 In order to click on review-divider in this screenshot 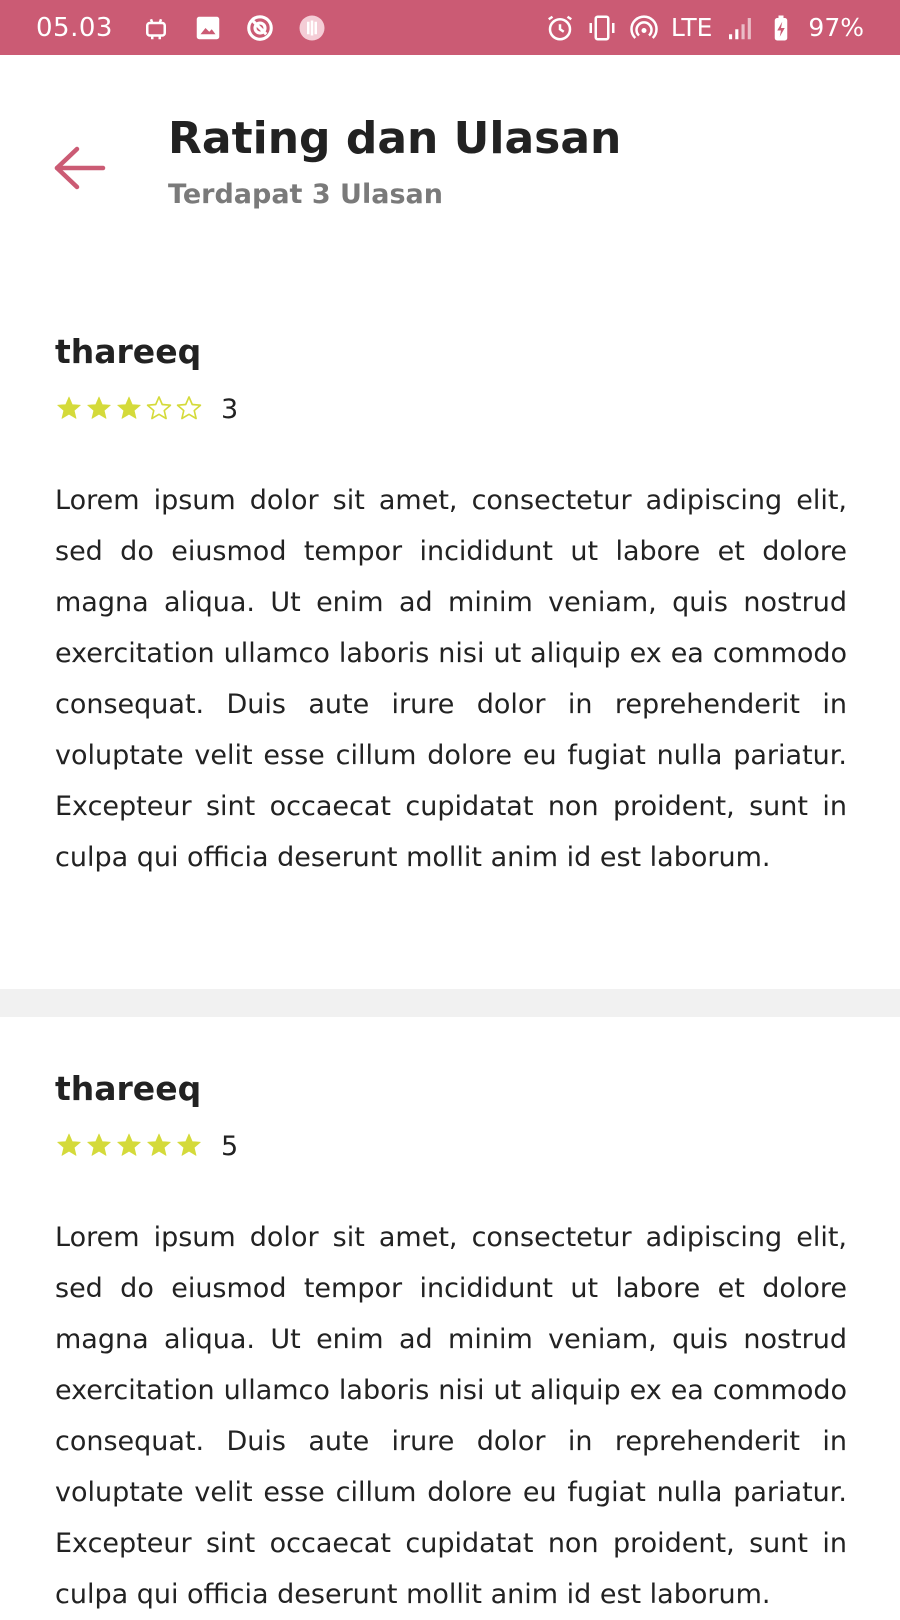, I will do `click(450, 1003)`.